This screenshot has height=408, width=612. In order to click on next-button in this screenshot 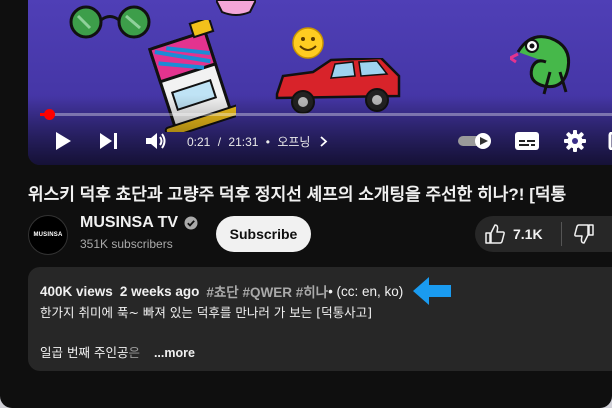, I will do `click(109, 141)`.